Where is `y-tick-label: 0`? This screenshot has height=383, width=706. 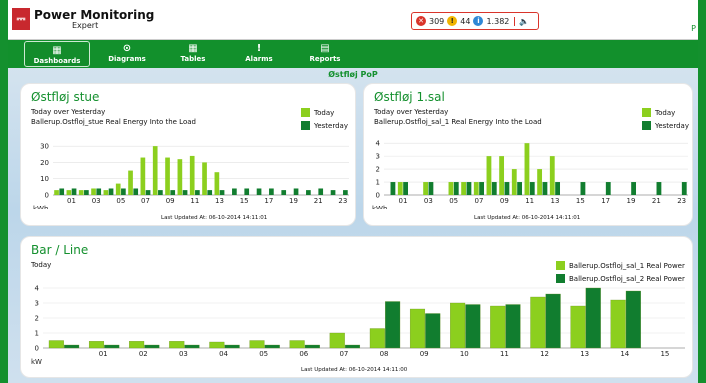
y-tick-label: 0 is located at coordinates (47, 196).